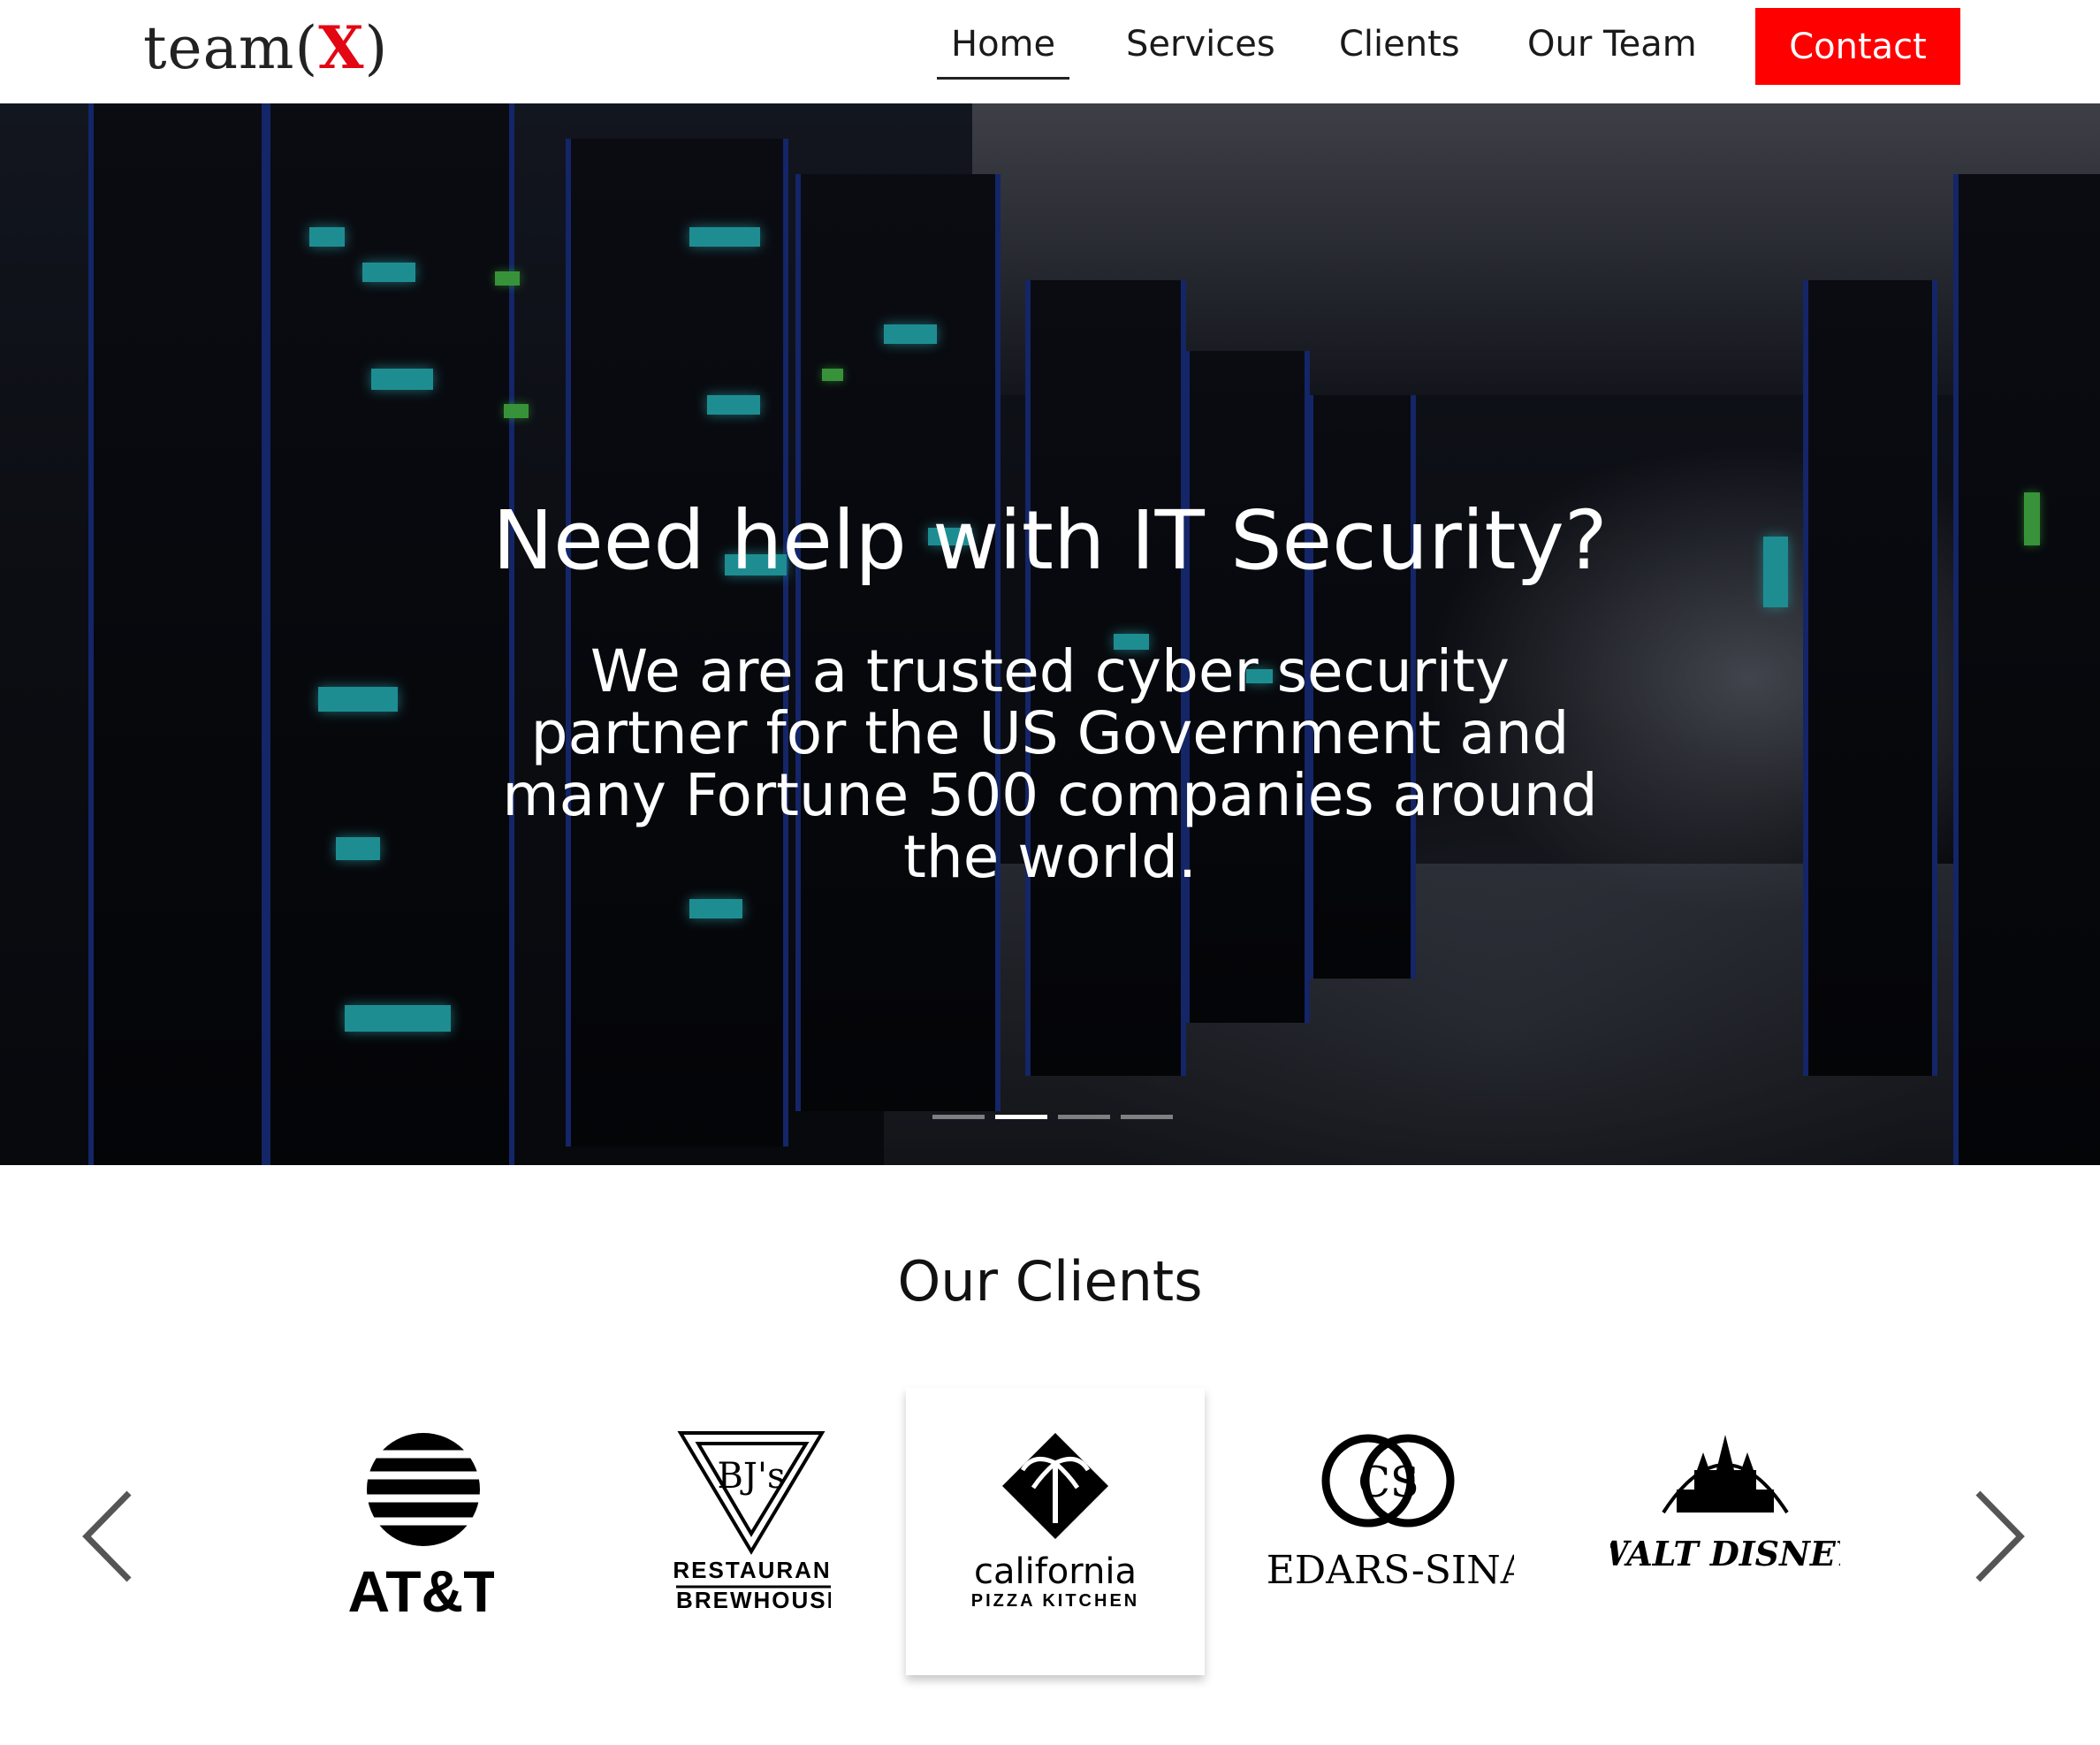  What do you see at coordinates (1003, 51) in the screenshot?
I see `nav-home: Home` at bounding box center [1003, 51].